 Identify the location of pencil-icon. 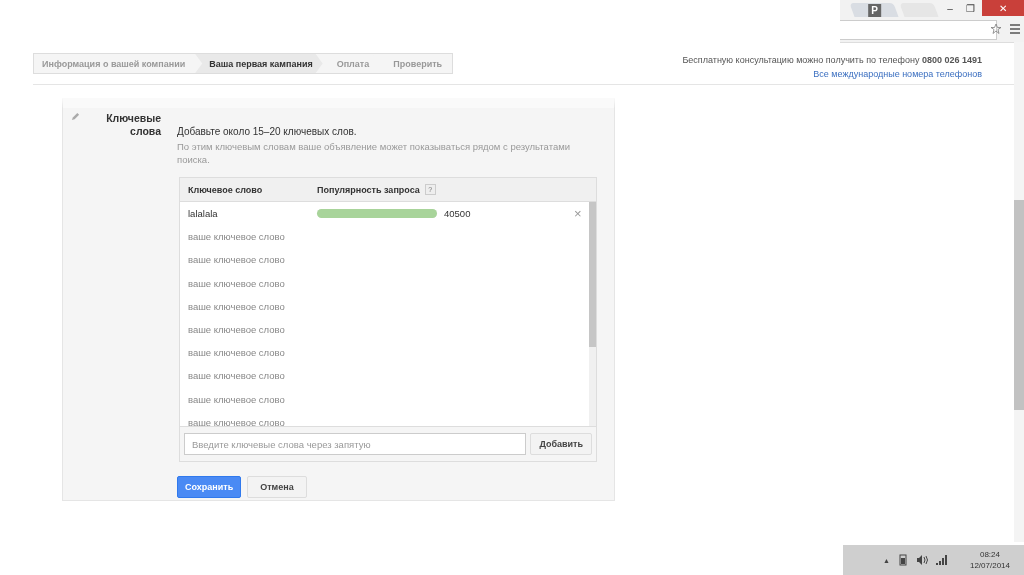
(75, 116).